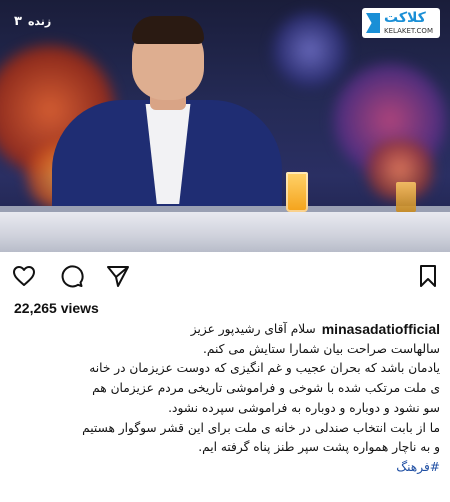 Image resolution: width=450 pixels, height=502 pixels. Describe the element at coordinates (310, 50) in the screenshot. I see `bokeh-light` at that location.